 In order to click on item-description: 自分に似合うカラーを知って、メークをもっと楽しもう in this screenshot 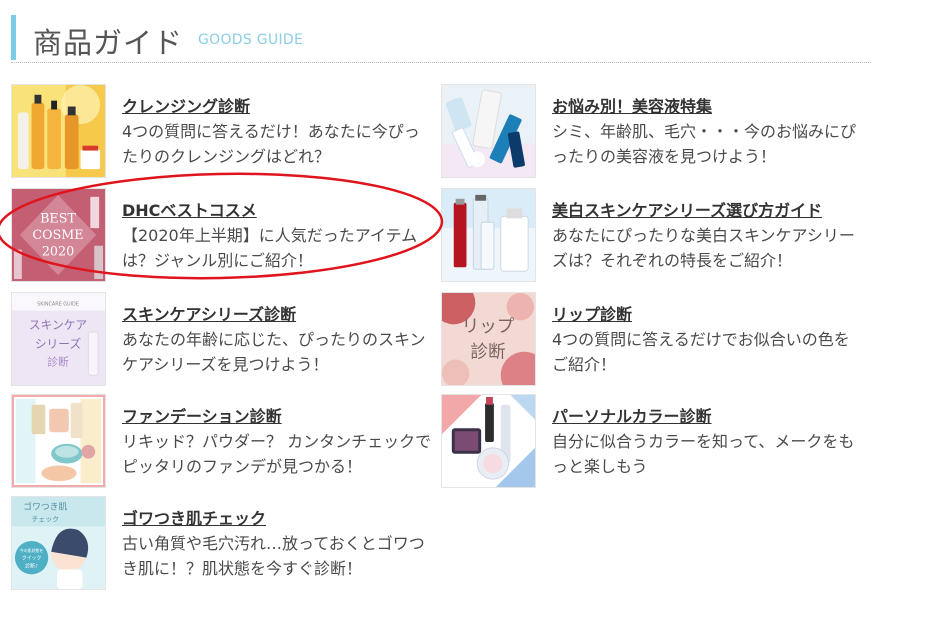, I will do `click(703, 454)`.